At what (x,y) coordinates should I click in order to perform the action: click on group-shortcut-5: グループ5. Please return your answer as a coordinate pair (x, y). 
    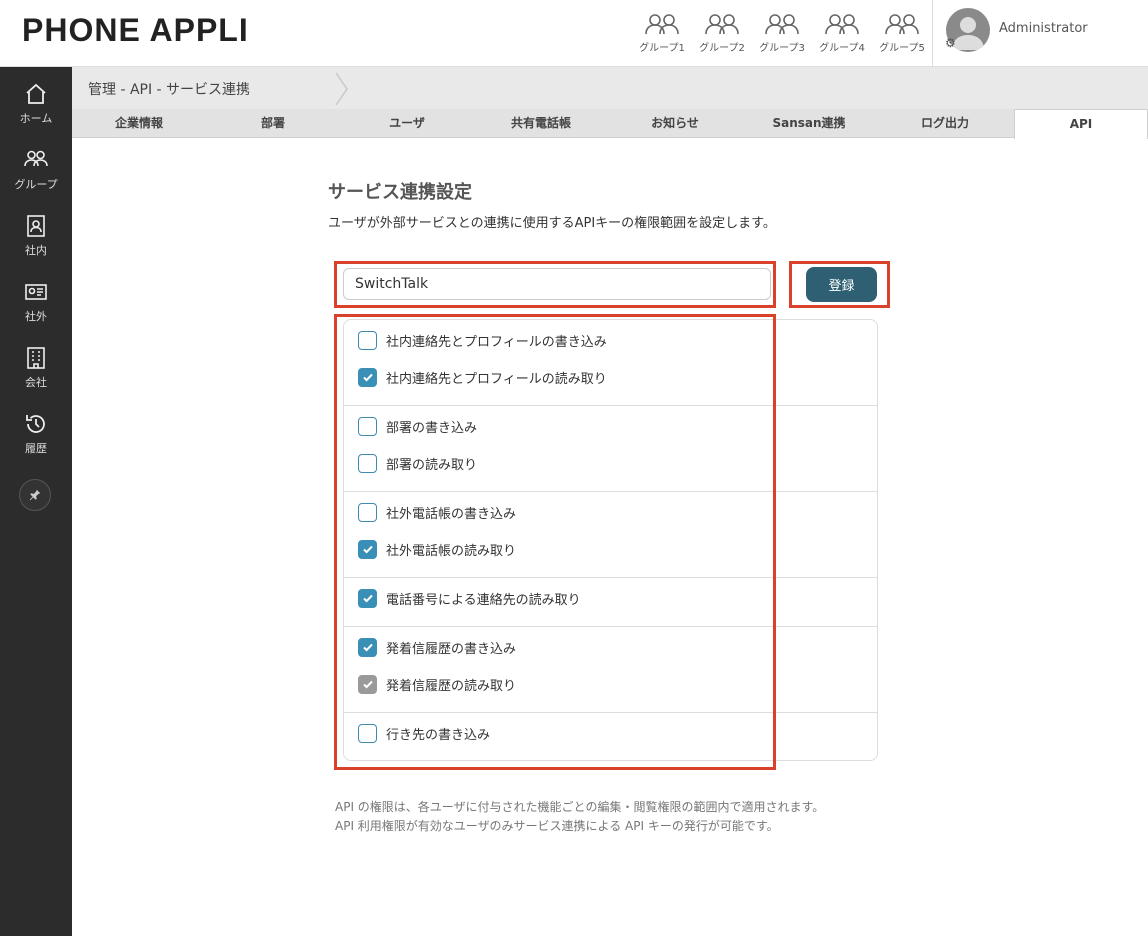
    Looking at the image, I should click on (902, 35).